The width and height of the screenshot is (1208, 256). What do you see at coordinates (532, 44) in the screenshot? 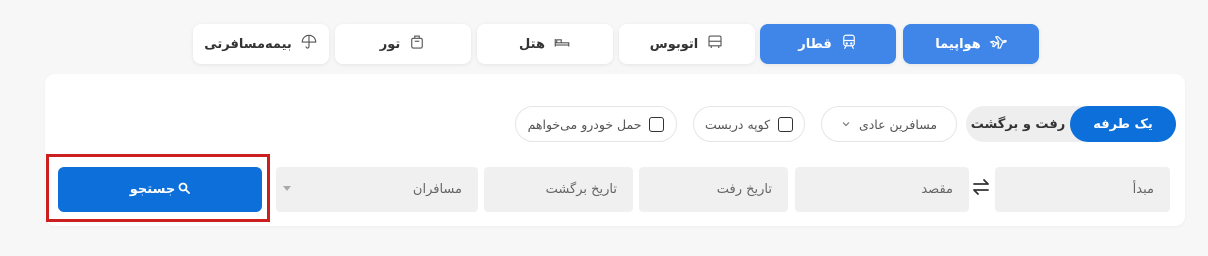
I see `tab-hotel-label: هتل` at bounding box center [532, 44].